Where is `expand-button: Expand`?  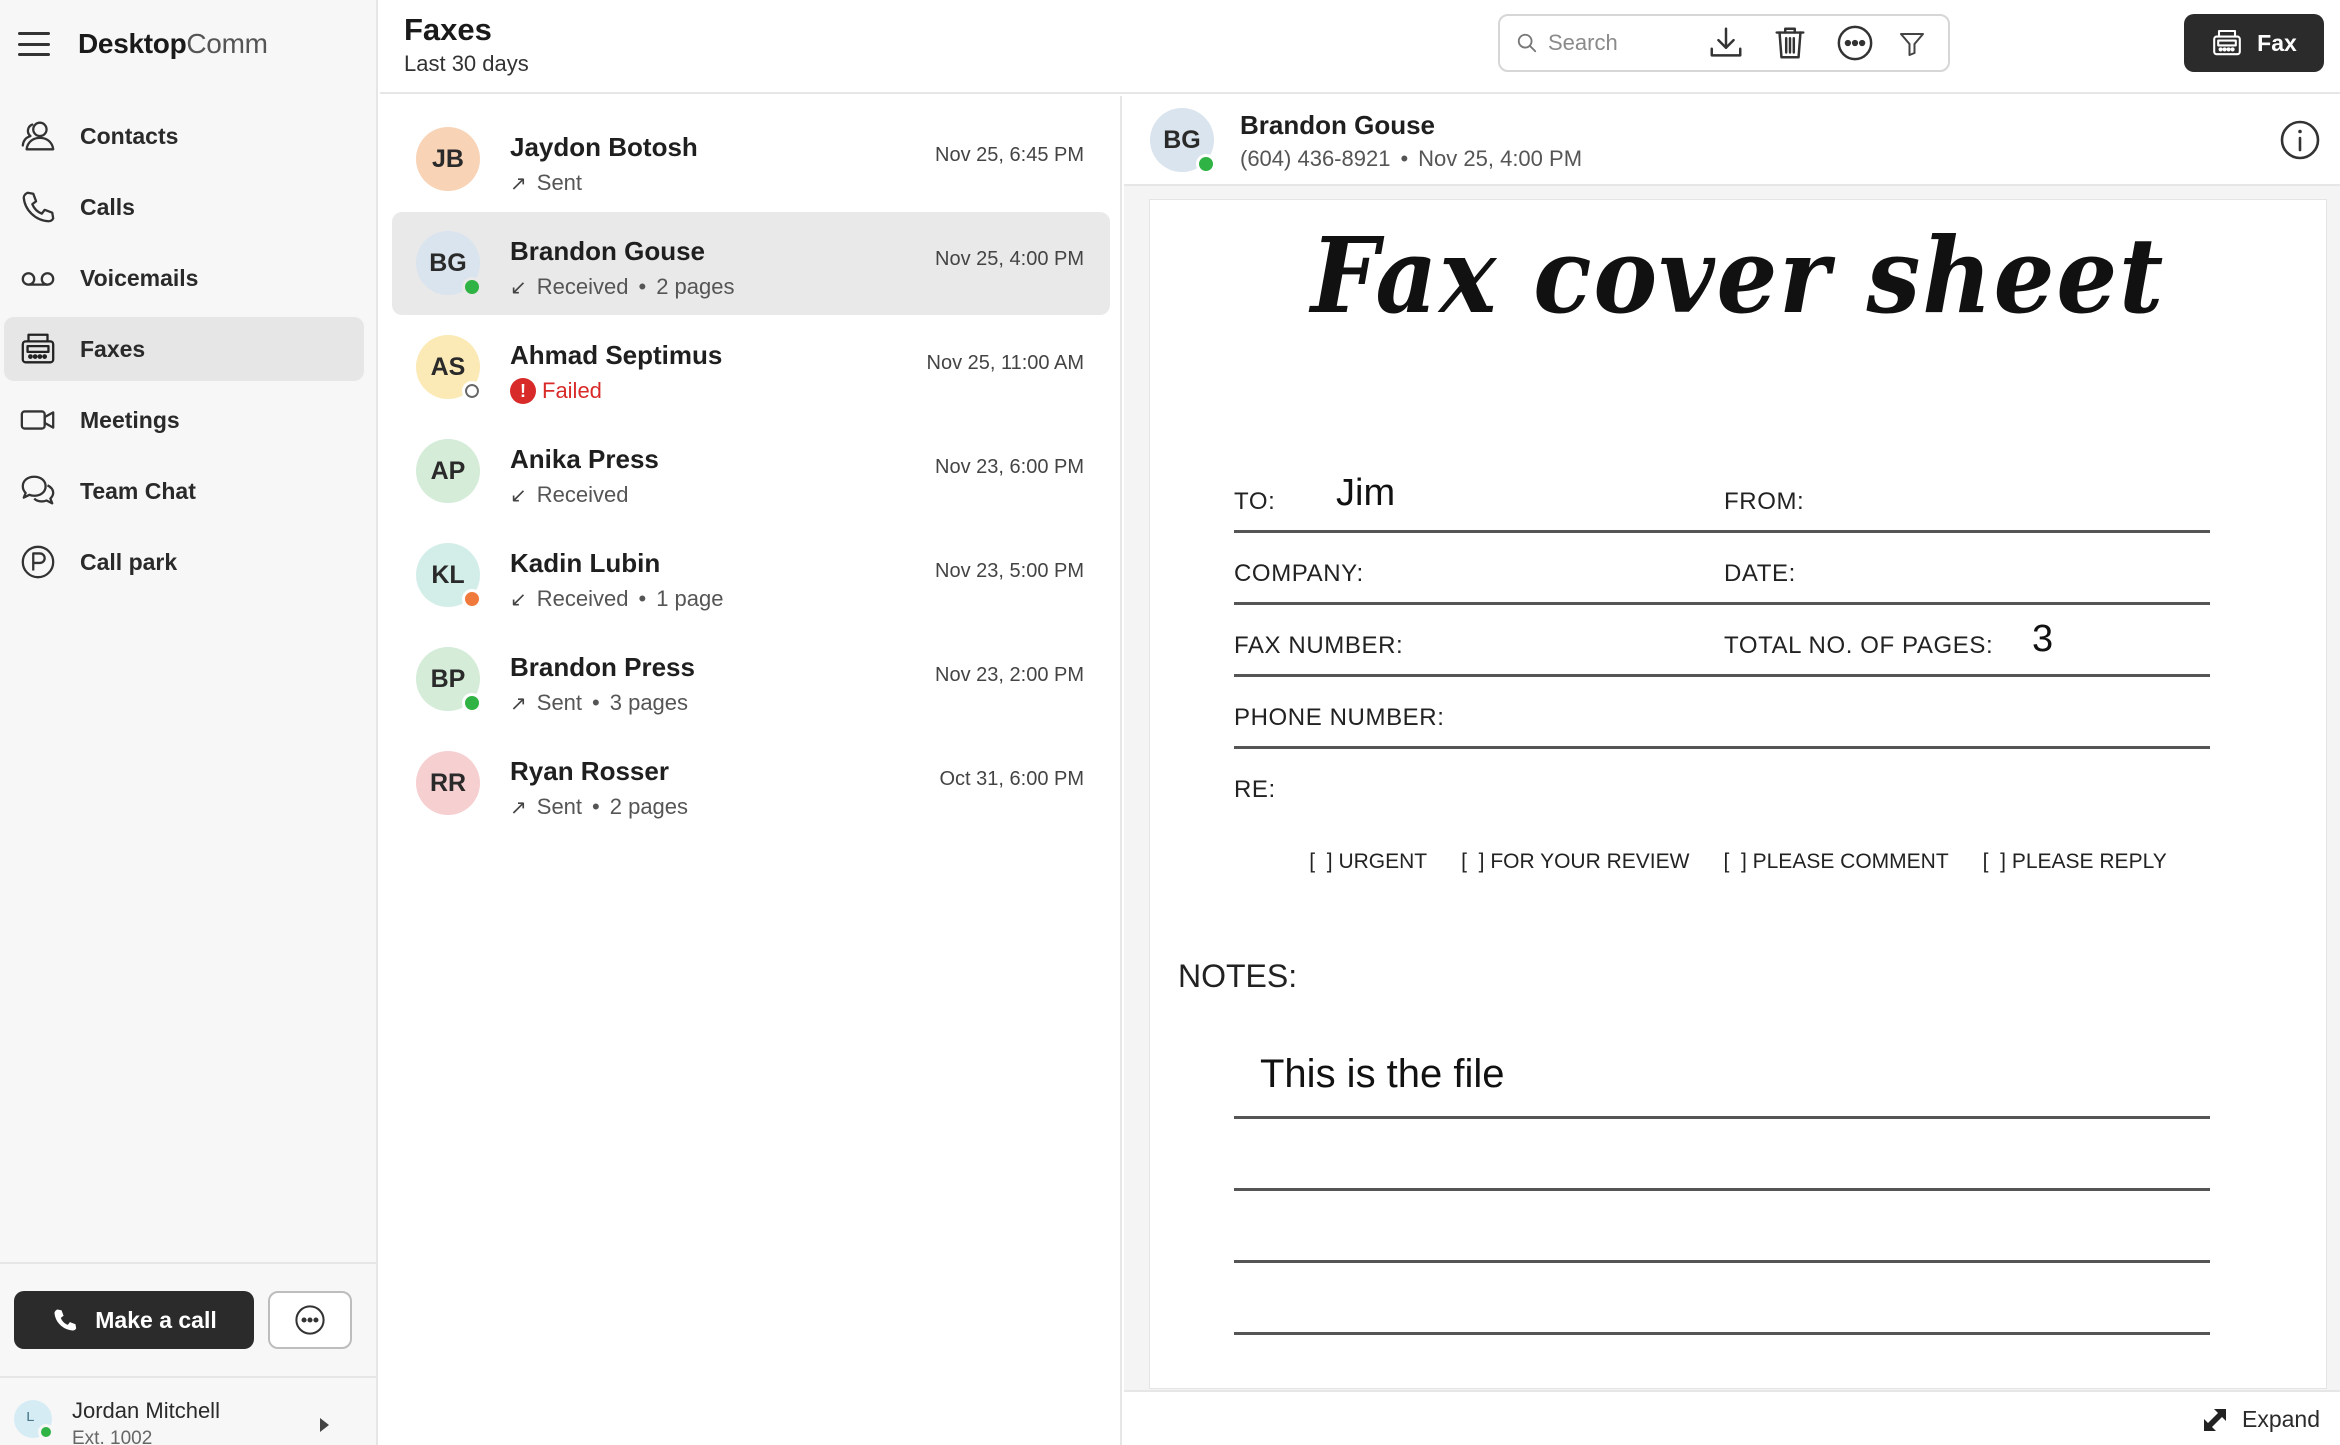 expand-button: Expand is located at coordinates (2261, 1419).